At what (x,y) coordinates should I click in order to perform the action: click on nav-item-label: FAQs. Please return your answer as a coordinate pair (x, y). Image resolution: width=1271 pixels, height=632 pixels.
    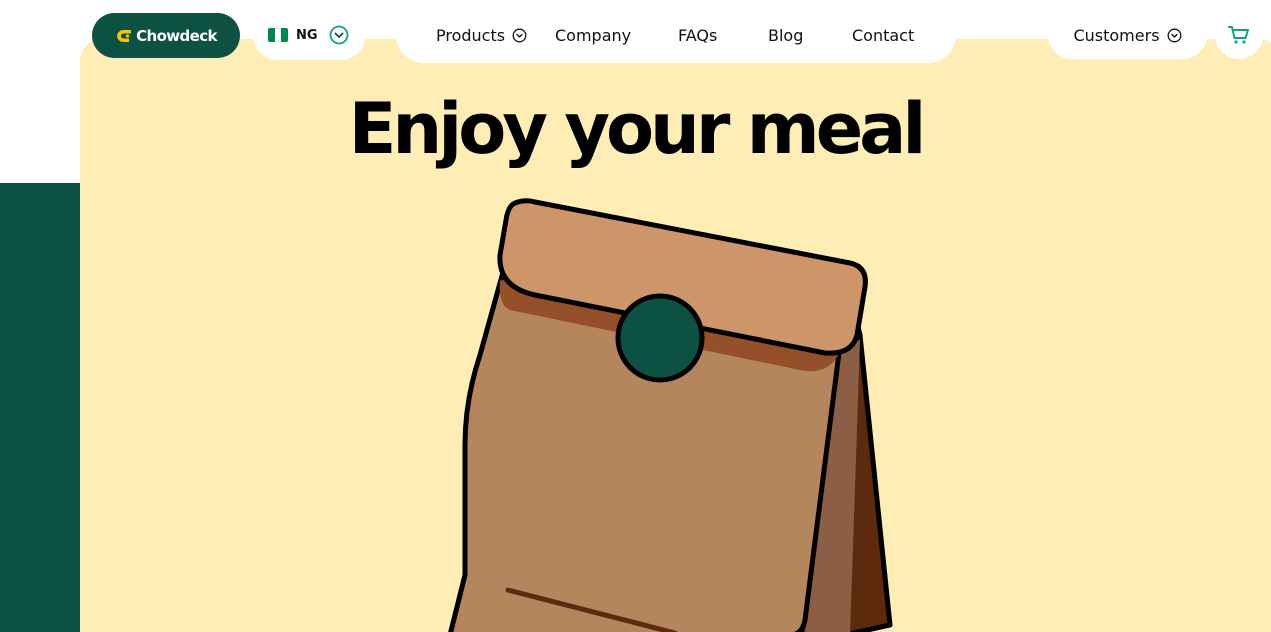
    Looking at the image, I should click on (698, 35).